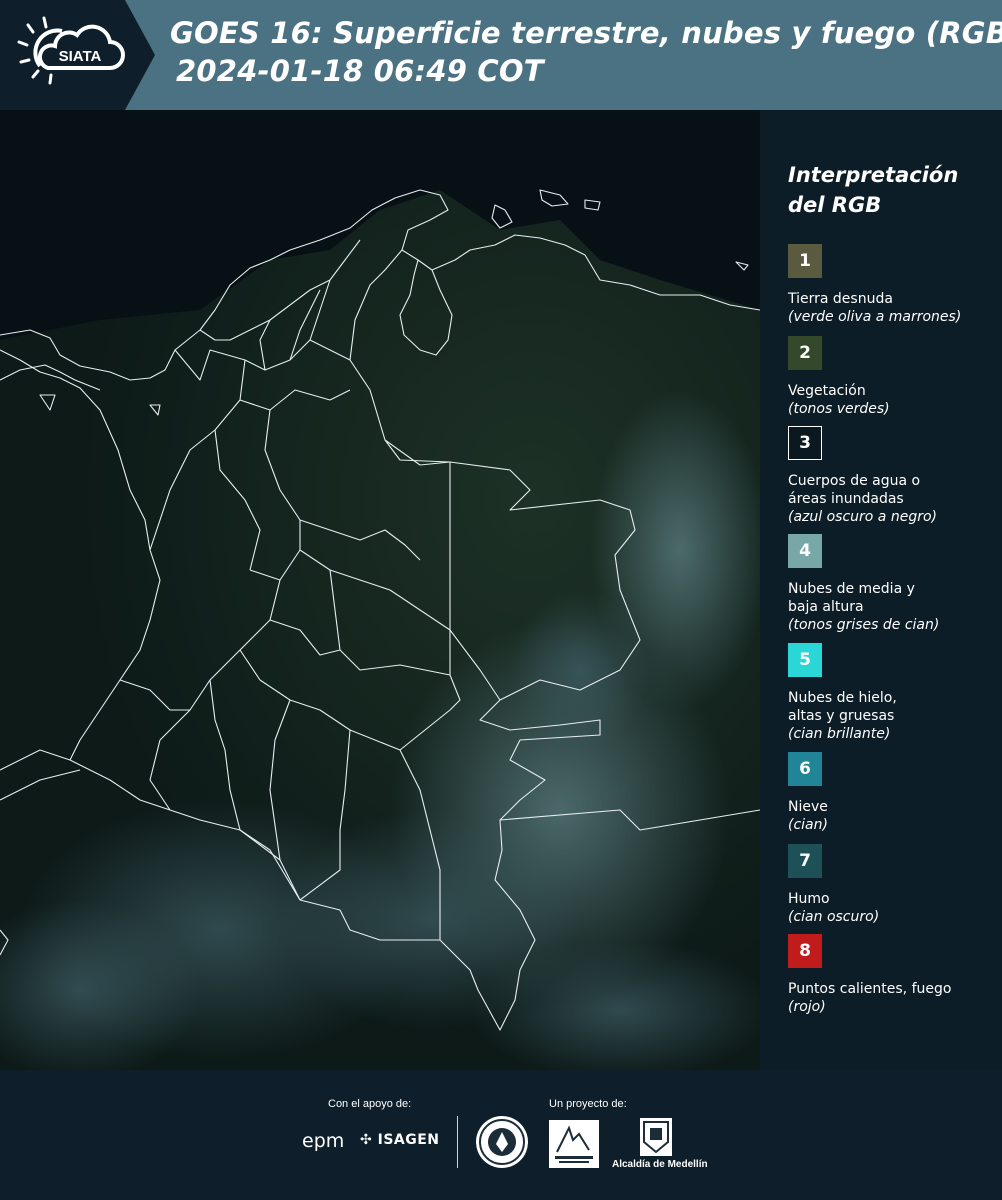 Image resolution: width=1002 pixels, height=1200 pixels. Describe the element at coordinates (805, 353) in the screenshot. I see `legend-swatch: 2` at that location.